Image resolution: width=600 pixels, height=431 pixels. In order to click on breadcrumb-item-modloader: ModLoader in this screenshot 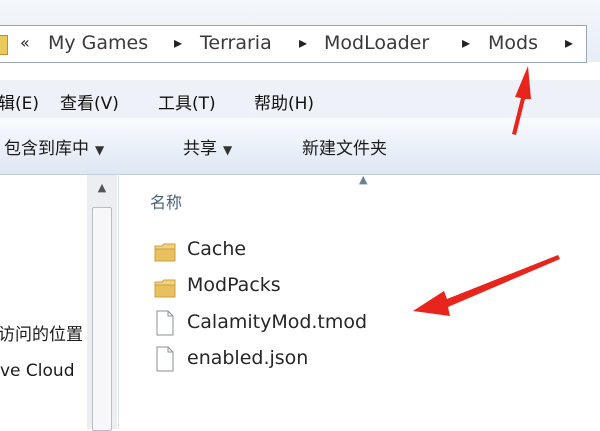, I will do `click(376, 43)`.